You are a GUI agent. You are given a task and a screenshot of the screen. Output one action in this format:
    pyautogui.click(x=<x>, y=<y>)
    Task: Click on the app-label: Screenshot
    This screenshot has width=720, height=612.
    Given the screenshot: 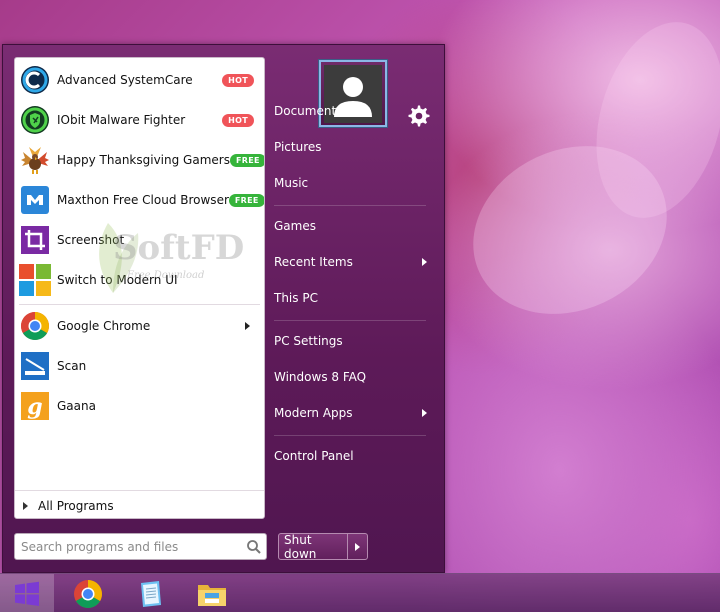 What is the action you would take?
    pyautogui.click(x=91, y=240)
    